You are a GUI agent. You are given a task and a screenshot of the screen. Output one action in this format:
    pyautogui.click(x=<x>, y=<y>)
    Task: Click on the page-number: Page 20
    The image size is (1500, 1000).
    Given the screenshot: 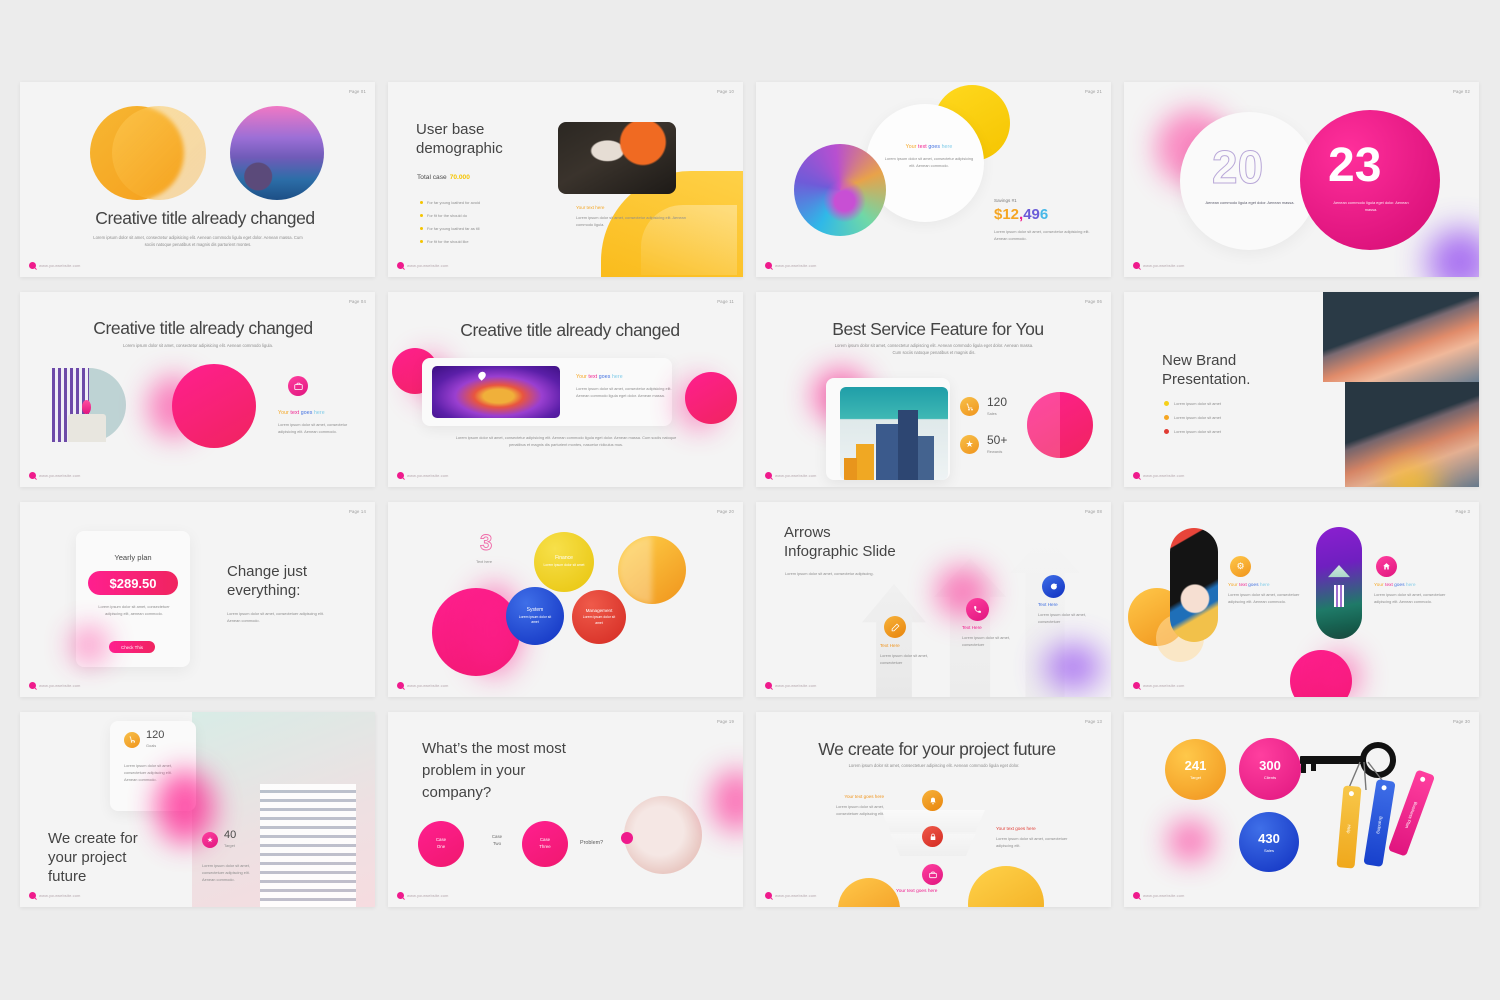 What is the action you would take?
    pyautogui.click(x=725, y=511)
    